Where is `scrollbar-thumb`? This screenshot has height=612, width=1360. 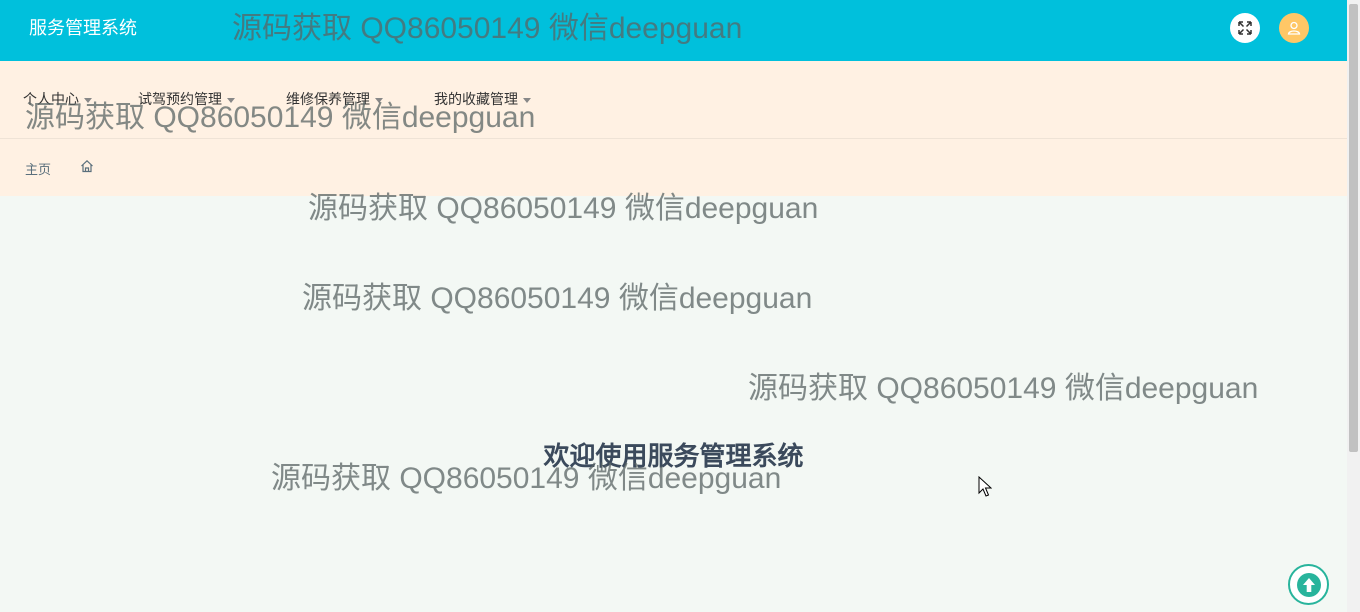
scrollbar-thumb is located at coordinates (1353, 228).